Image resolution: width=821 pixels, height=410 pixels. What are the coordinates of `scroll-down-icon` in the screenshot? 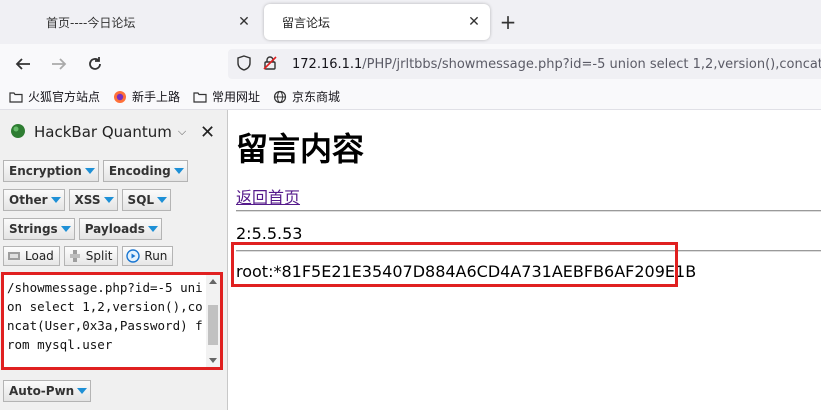 It's located at (213, 360).